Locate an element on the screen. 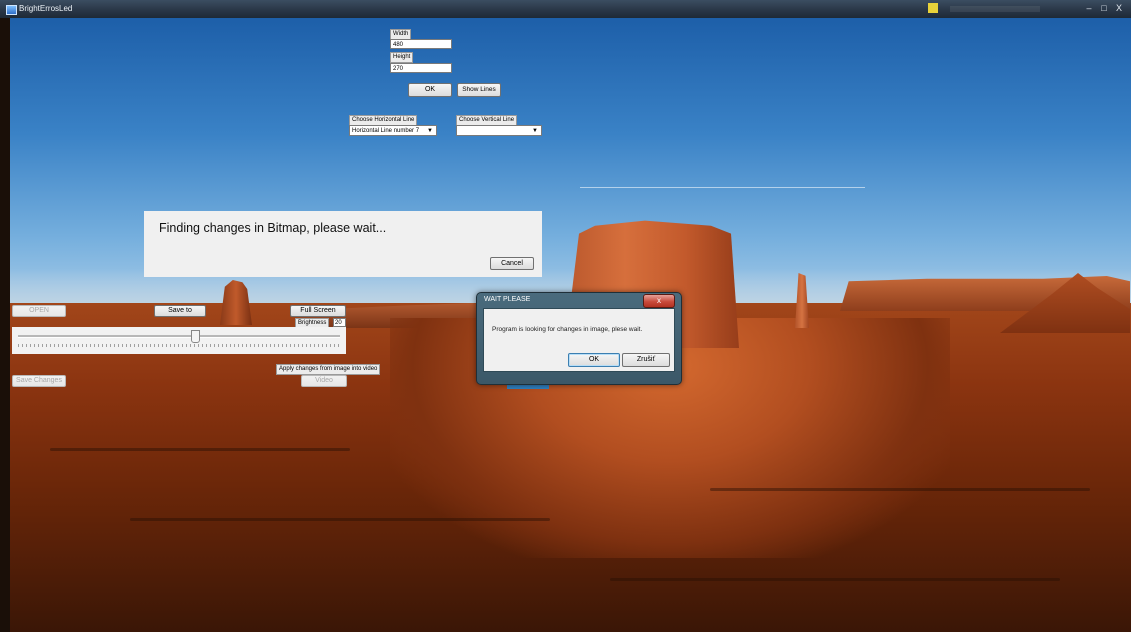 The height and width of the screenshot is (632, 1131). apply-changes-label: Apply changes from image into video is located at coordinates (328, 369).